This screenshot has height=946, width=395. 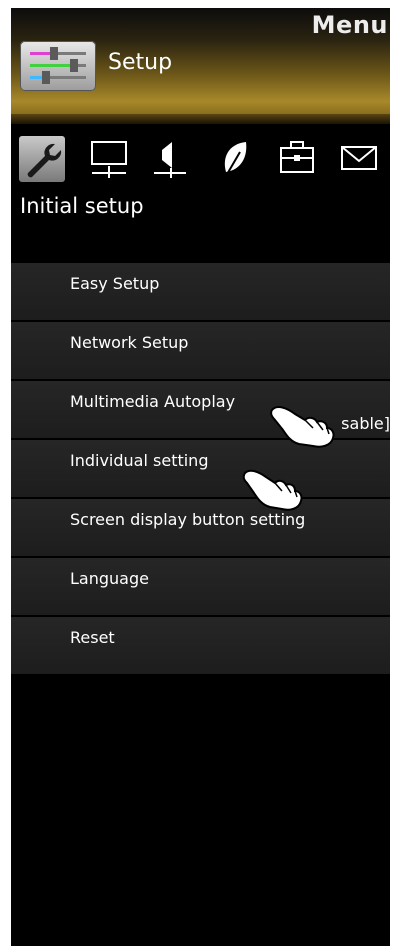 What do you see at coordinates (200, 61) in the screenshot?
I see `menu-header: Menu Setup` at bounding box center [200, 61].